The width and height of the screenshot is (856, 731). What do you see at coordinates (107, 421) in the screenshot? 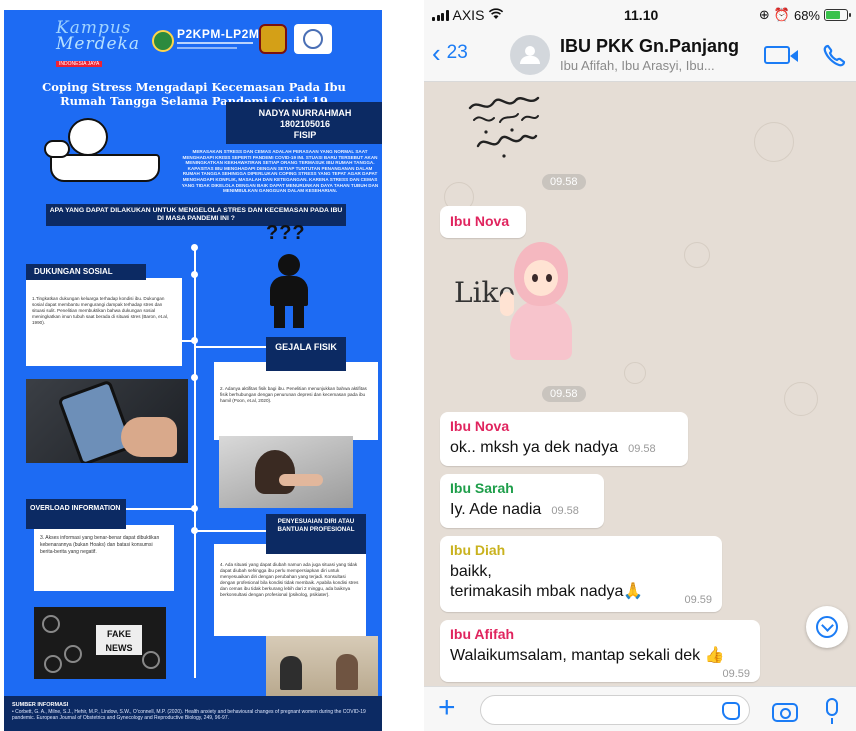
I see `phone-scrolling-photo` at bounding box center [107, 421].